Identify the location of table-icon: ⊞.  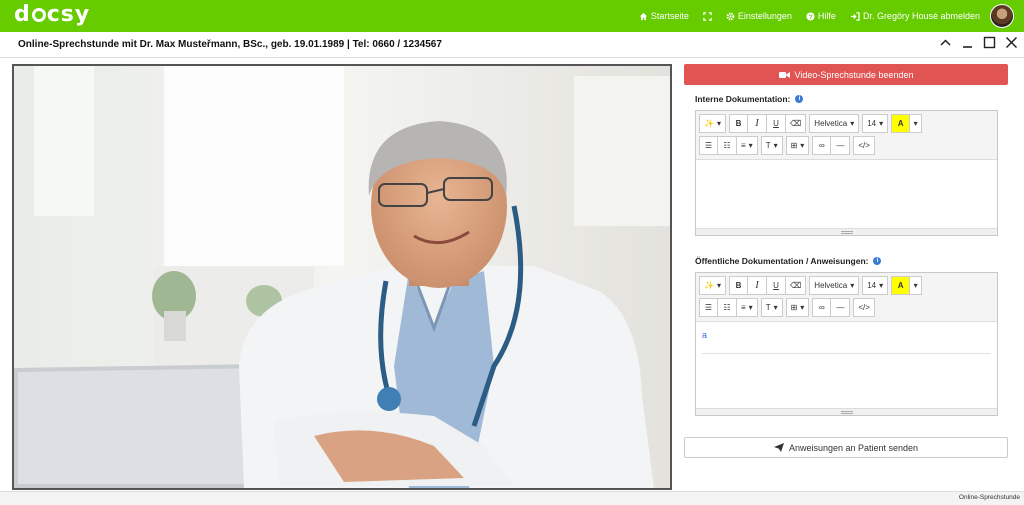
(794, 307).